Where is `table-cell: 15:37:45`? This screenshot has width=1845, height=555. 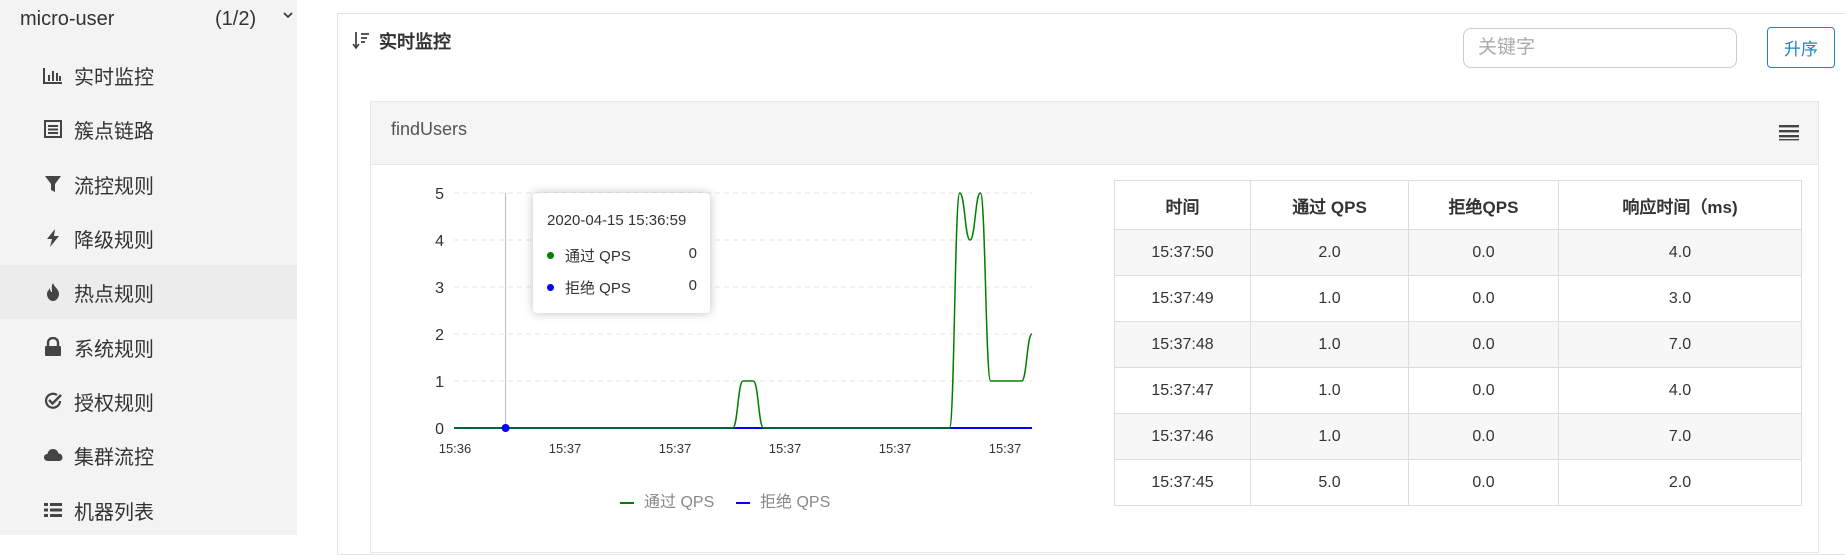 table-cell: 15:37:45 is located at coordinates (1182, 482).